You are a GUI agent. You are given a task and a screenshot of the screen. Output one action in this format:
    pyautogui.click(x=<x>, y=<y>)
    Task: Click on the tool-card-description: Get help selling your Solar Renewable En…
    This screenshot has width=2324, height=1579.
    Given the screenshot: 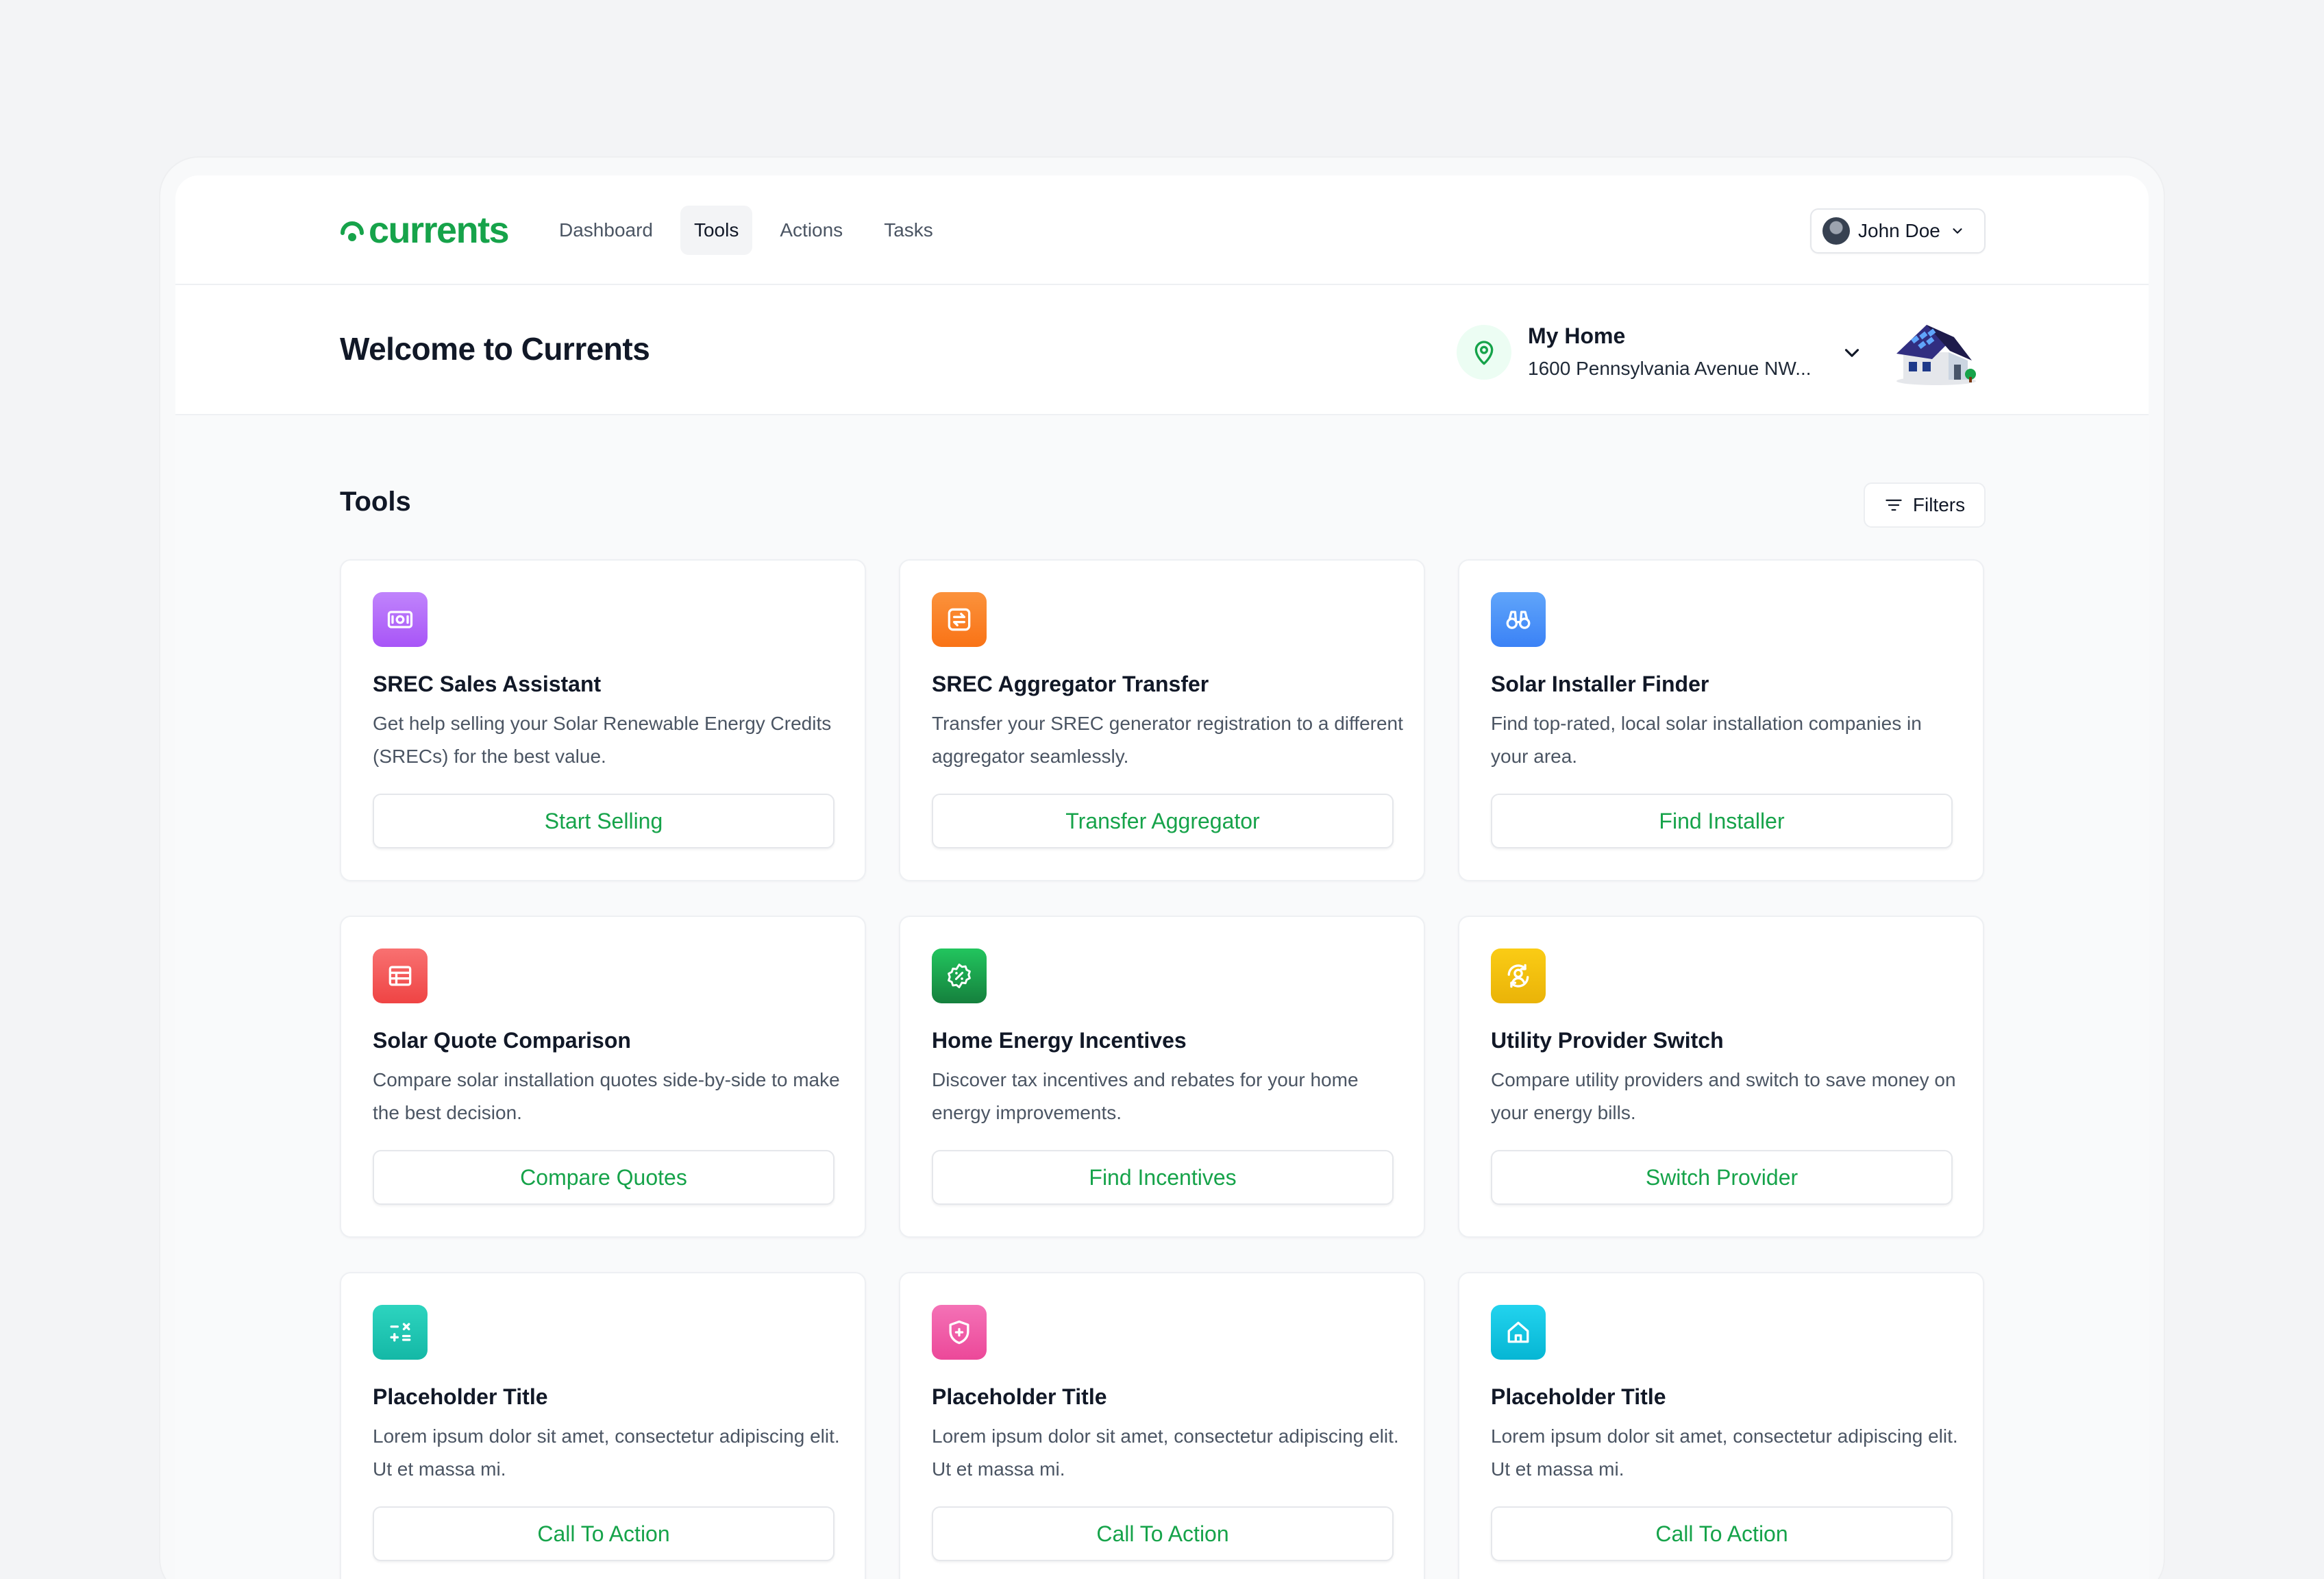 What is the action you would take?
    pyautogui.click(x=602, y=740)
    